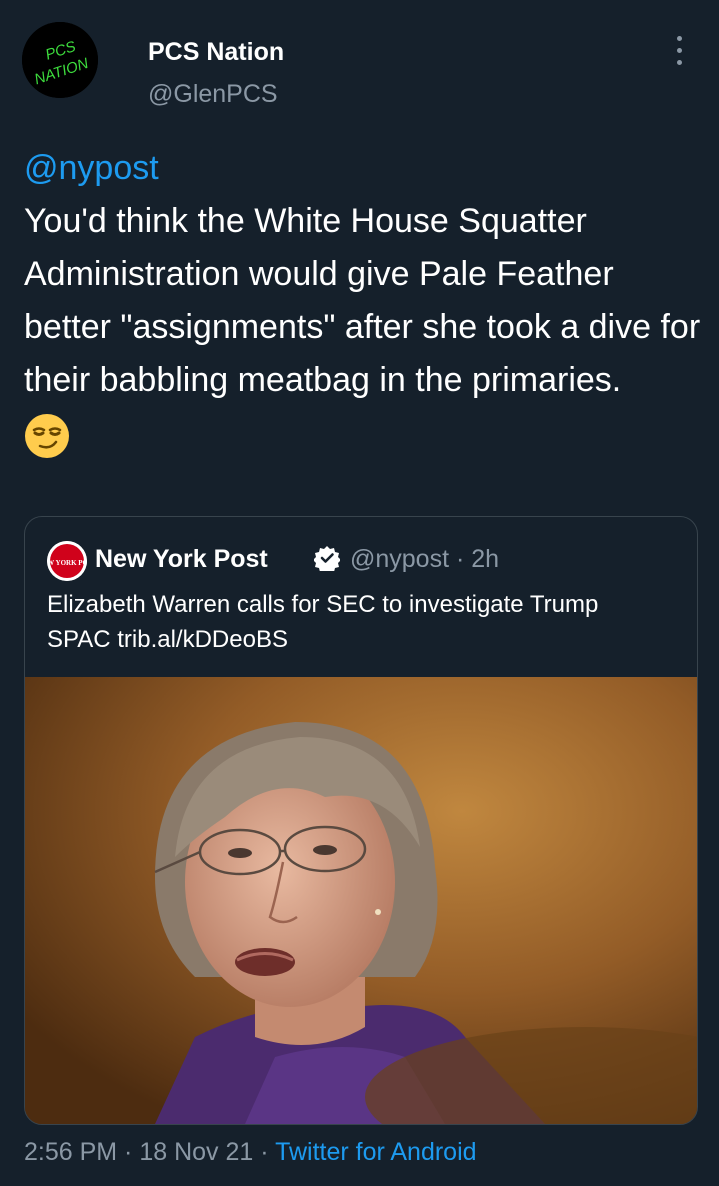 The image size is (719, 1186). What do you see at coordinates (149, 1152) in the screenshot?
I see `tweet-timestamp: 2:56 PM · 18 Nov 21 ·` at bounding box center [149, 1152].